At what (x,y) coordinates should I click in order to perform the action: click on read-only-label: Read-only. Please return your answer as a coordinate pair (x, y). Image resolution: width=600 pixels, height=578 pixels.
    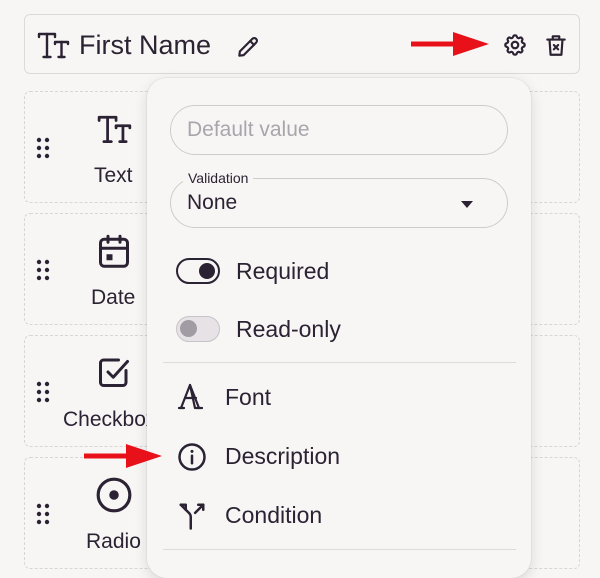
    Looking at the image, I should click on (288, 329).